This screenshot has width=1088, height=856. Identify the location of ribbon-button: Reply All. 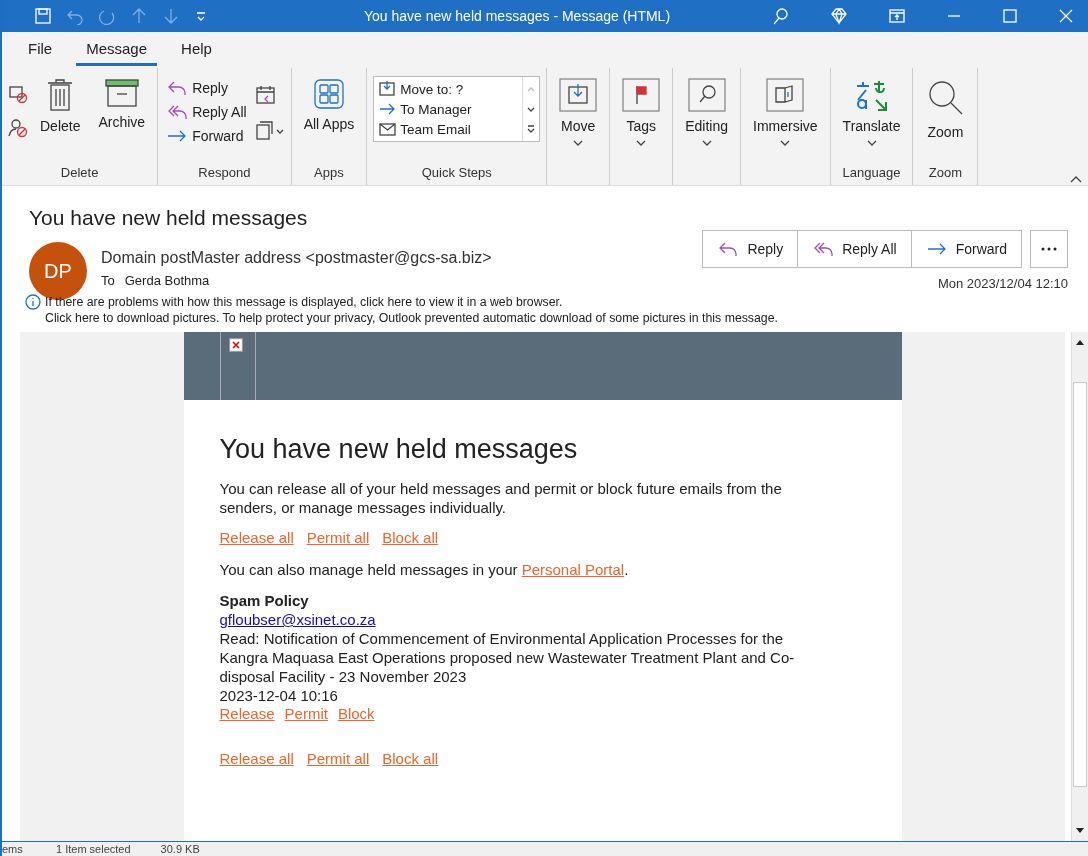
(206, 112).